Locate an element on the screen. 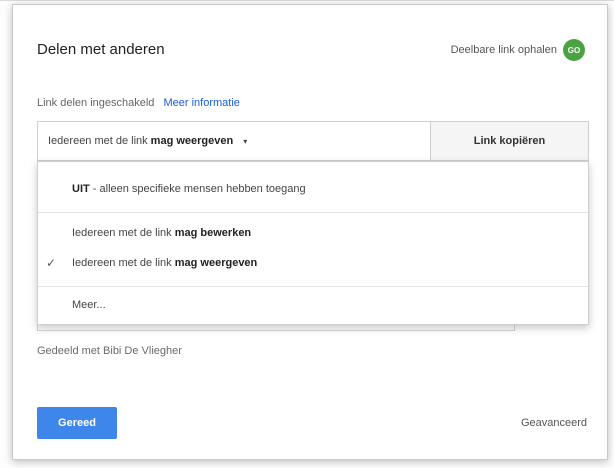 Image resolution: width=614 pixels, height=468 pixels. menu-item-can-view-prefix: Iedereen met de link is located at coordinates (123, 263).